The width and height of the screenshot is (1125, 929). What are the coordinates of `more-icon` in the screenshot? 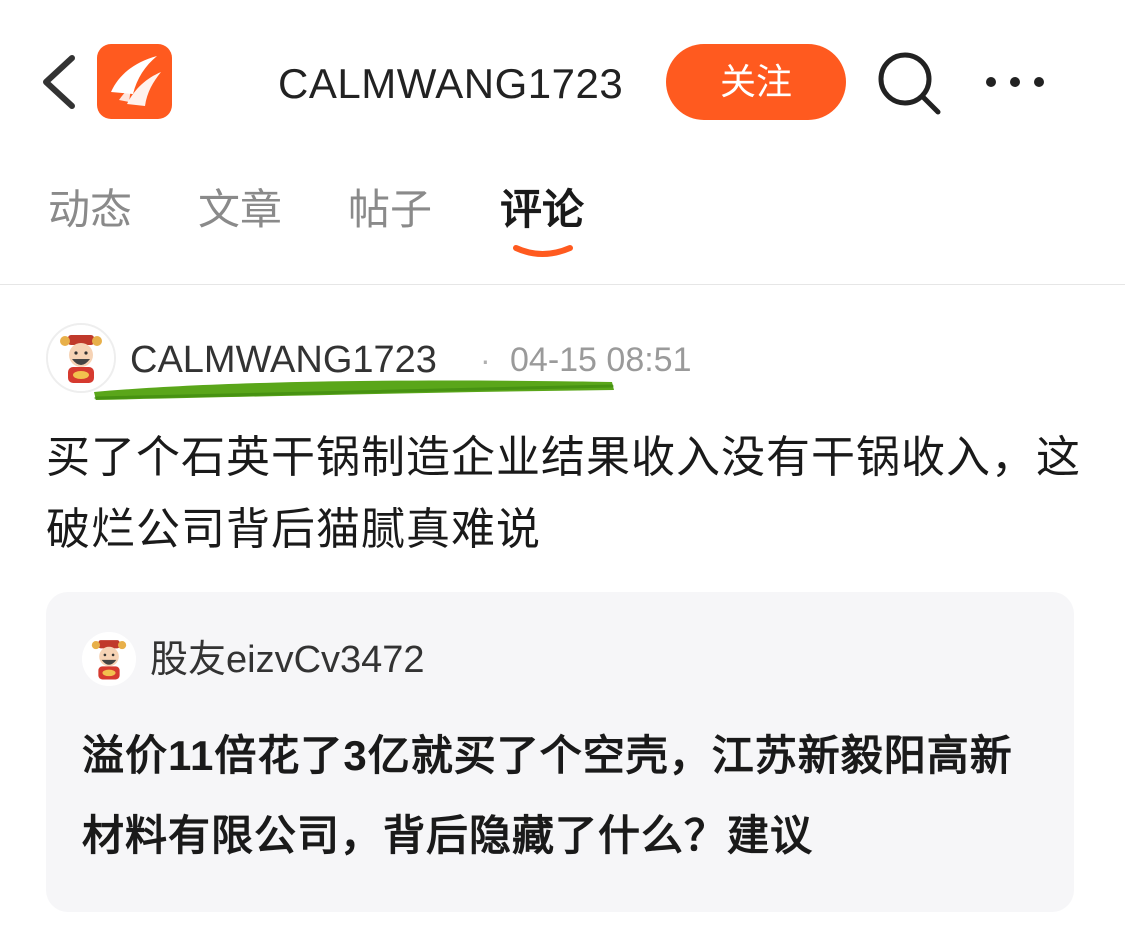 It's located at (1015, 82).